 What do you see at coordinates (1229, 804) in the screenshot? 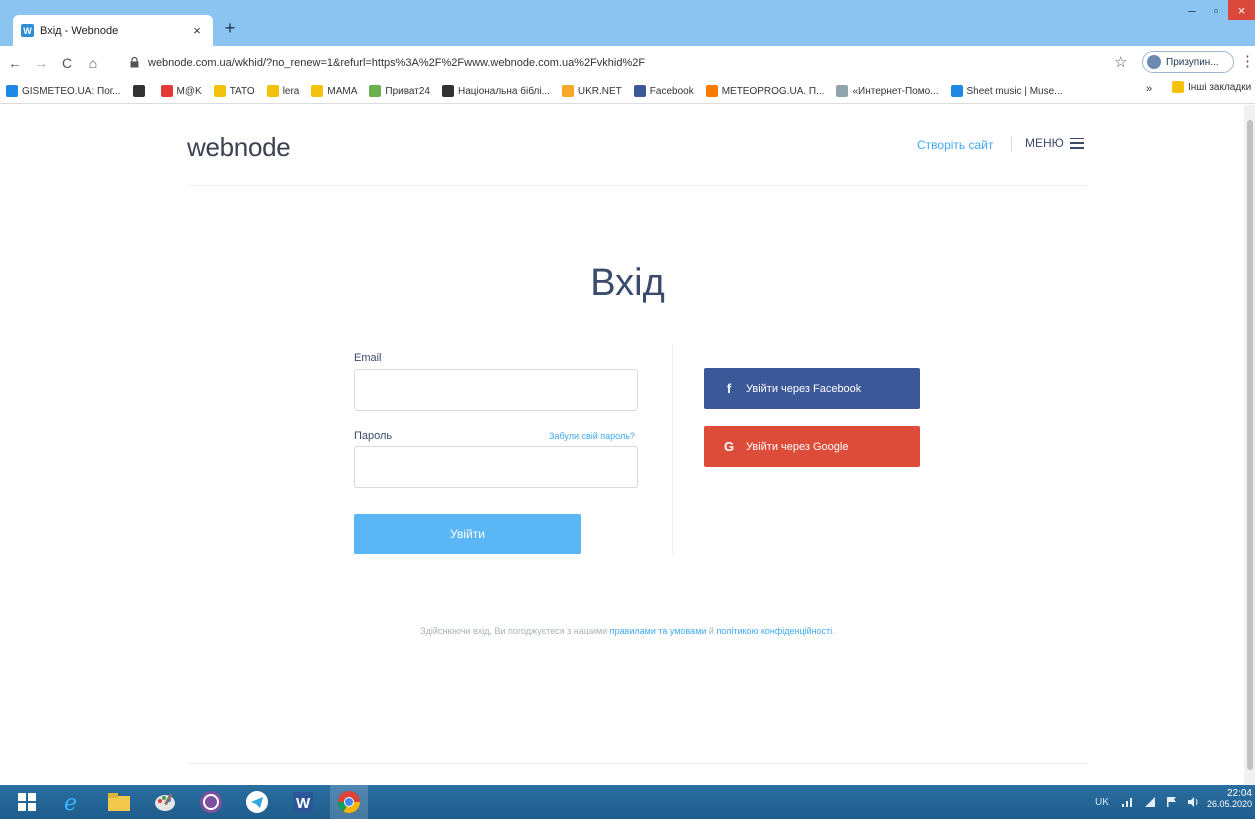
I see `clock-date: 26.05.2020` at bounding box center [1229, 804].